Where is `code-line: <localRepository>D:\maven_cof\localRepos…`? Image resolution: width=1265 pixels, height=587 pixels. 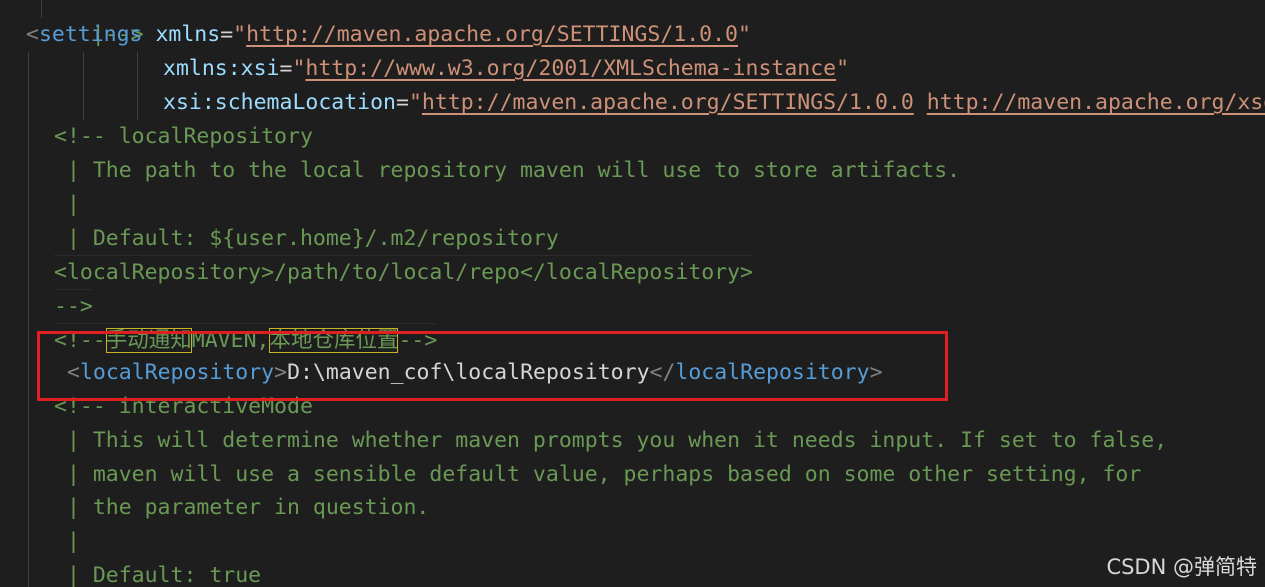 code-line: <localRepository>D:\maven_cof\localRepos… is located at coordinates (475, 373).